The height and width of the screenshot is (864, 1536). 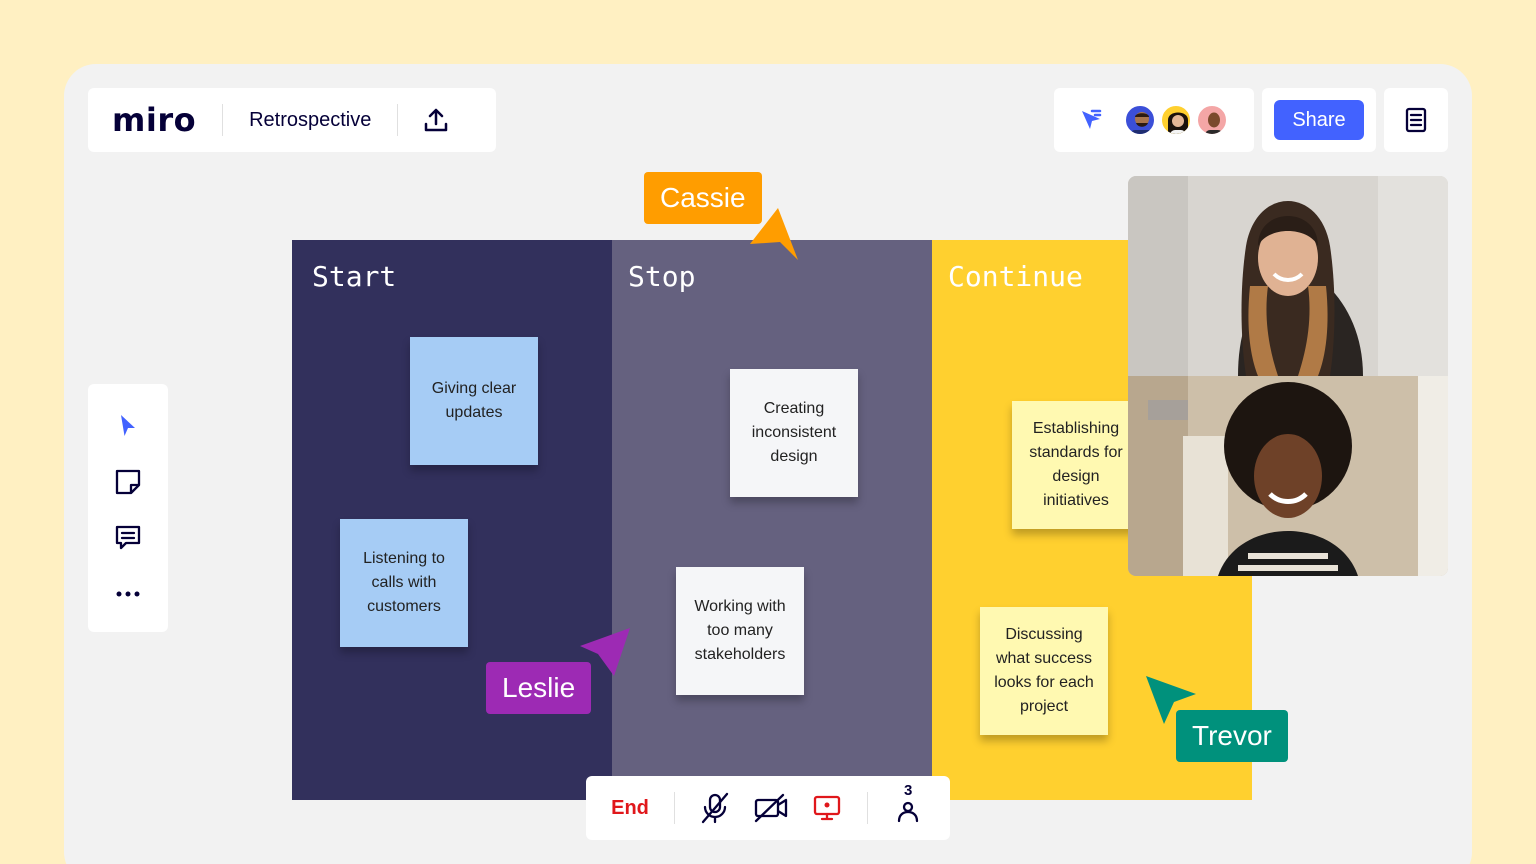 What do you see at coordinates (1015, 276) in the screenshot?
I see `column-title: Continue` at bounding box center [1015, 276].